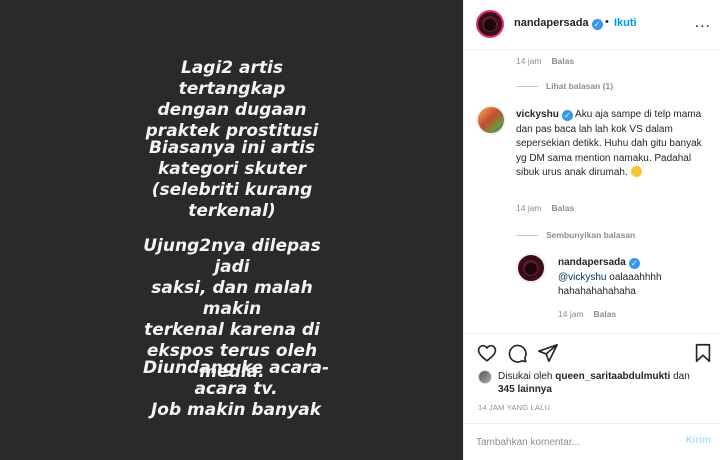 This screenshot has height=460, width=720. I want to click on reply-time: 14 jam, so click(571, 314).